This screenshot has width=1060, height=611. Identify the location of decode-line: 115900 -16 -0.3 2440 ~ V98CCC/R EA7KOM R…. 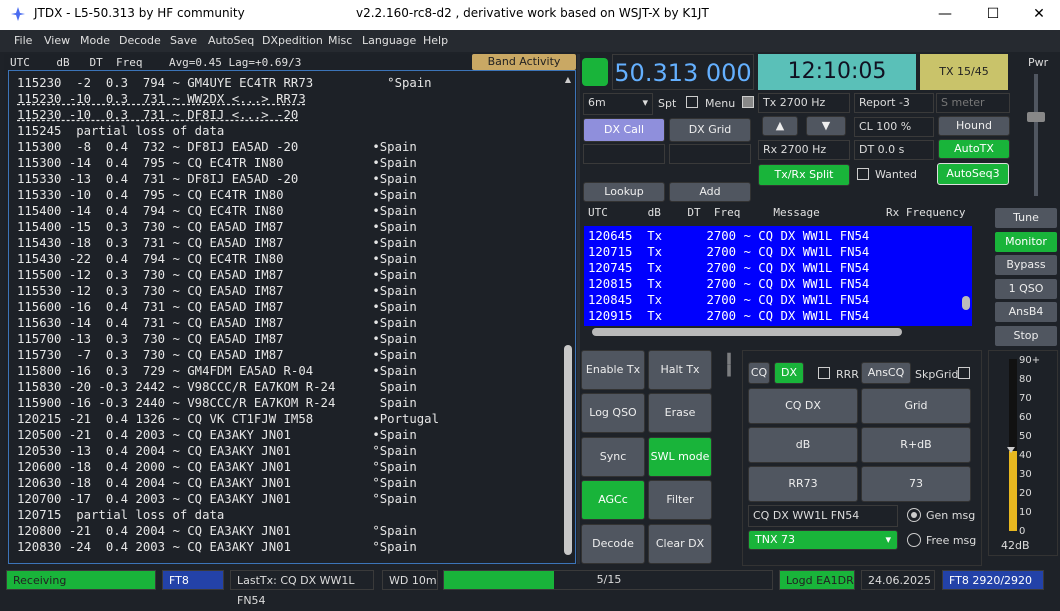
(217, 403).